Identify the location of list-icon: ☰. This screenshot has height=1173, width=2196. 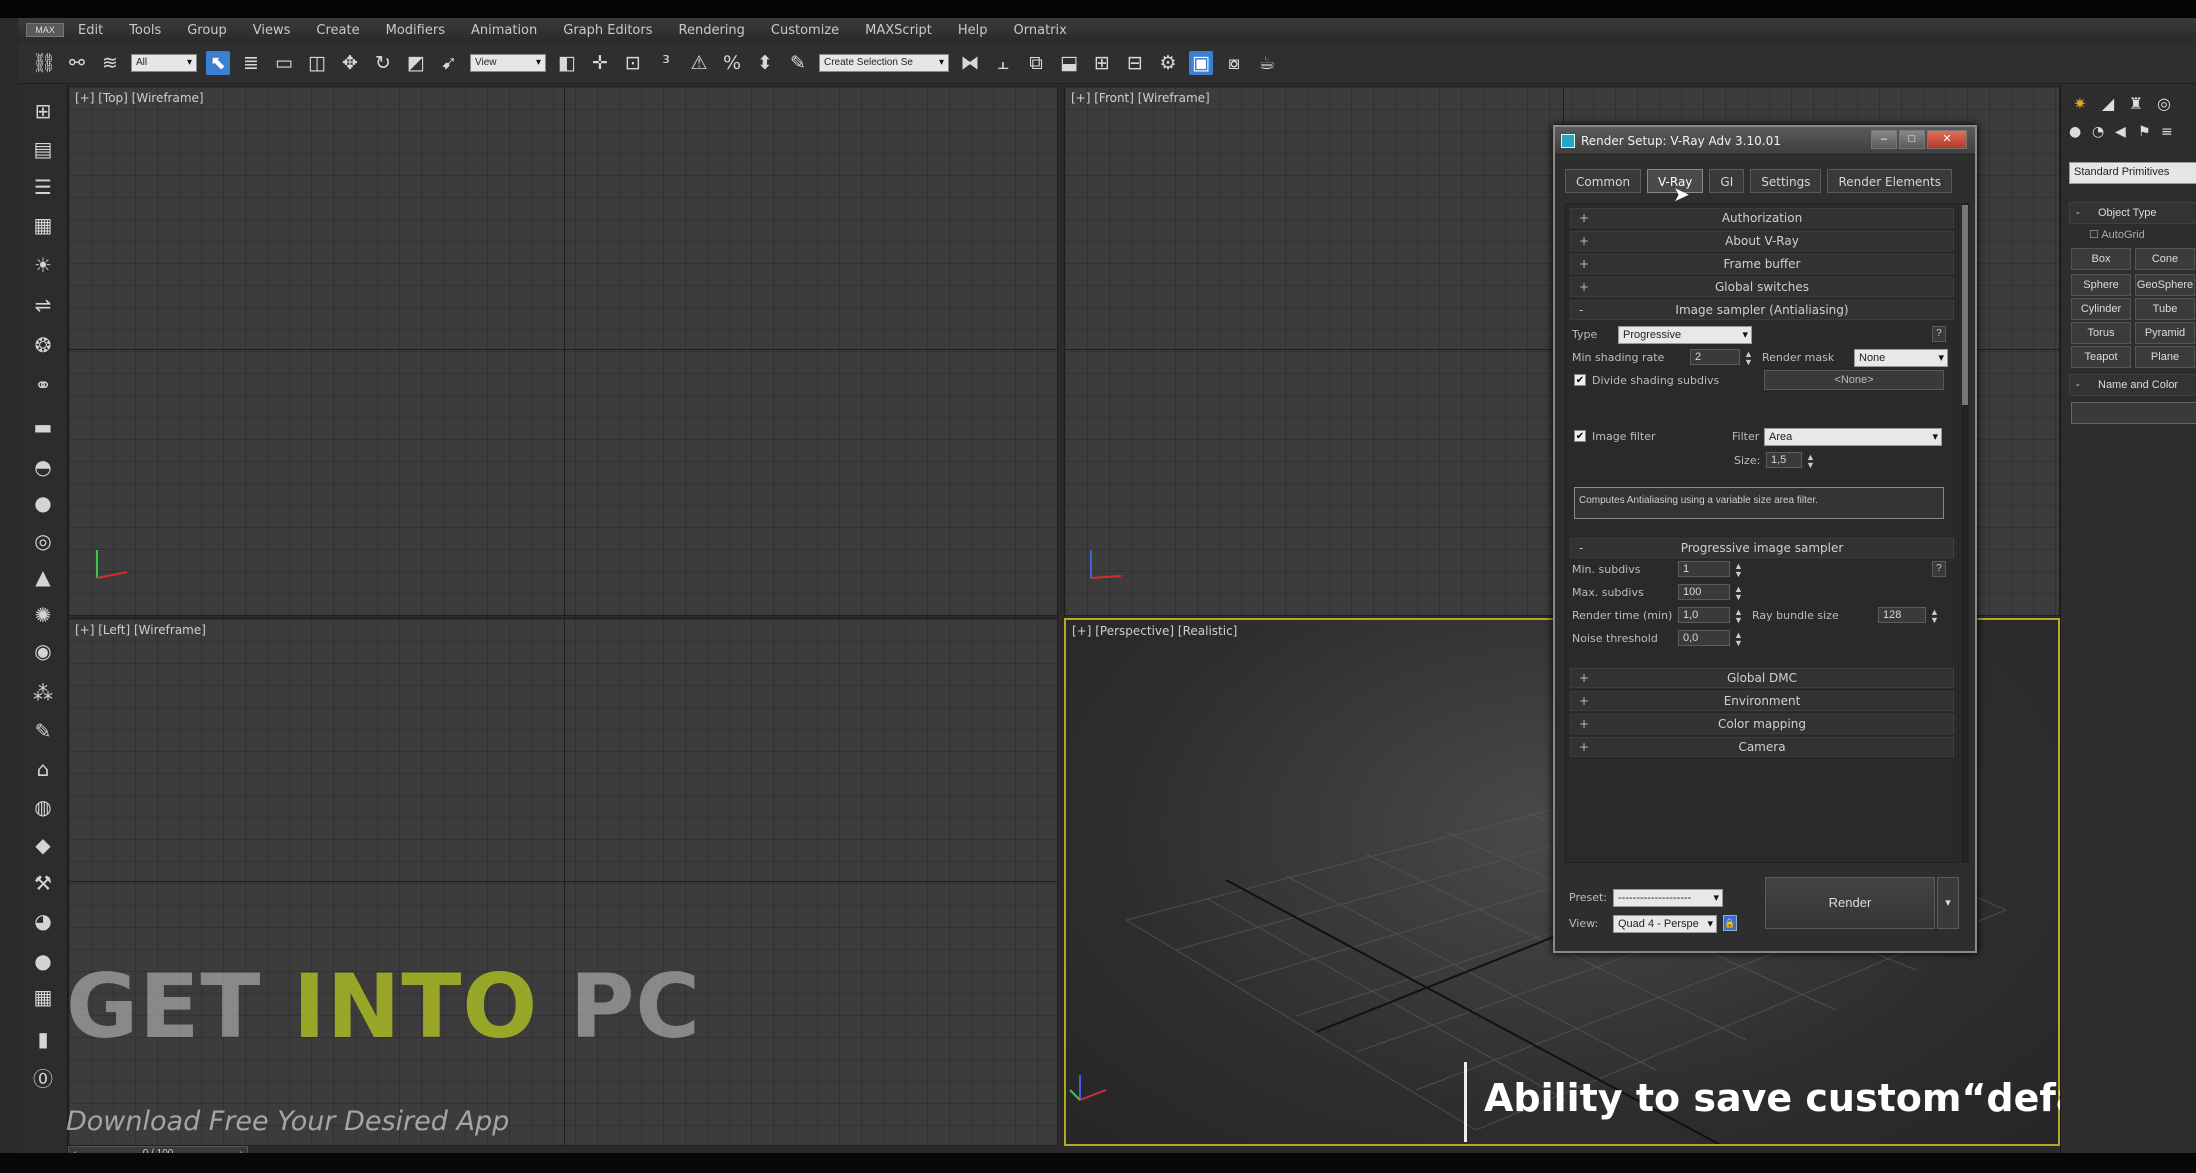
(43, 187).